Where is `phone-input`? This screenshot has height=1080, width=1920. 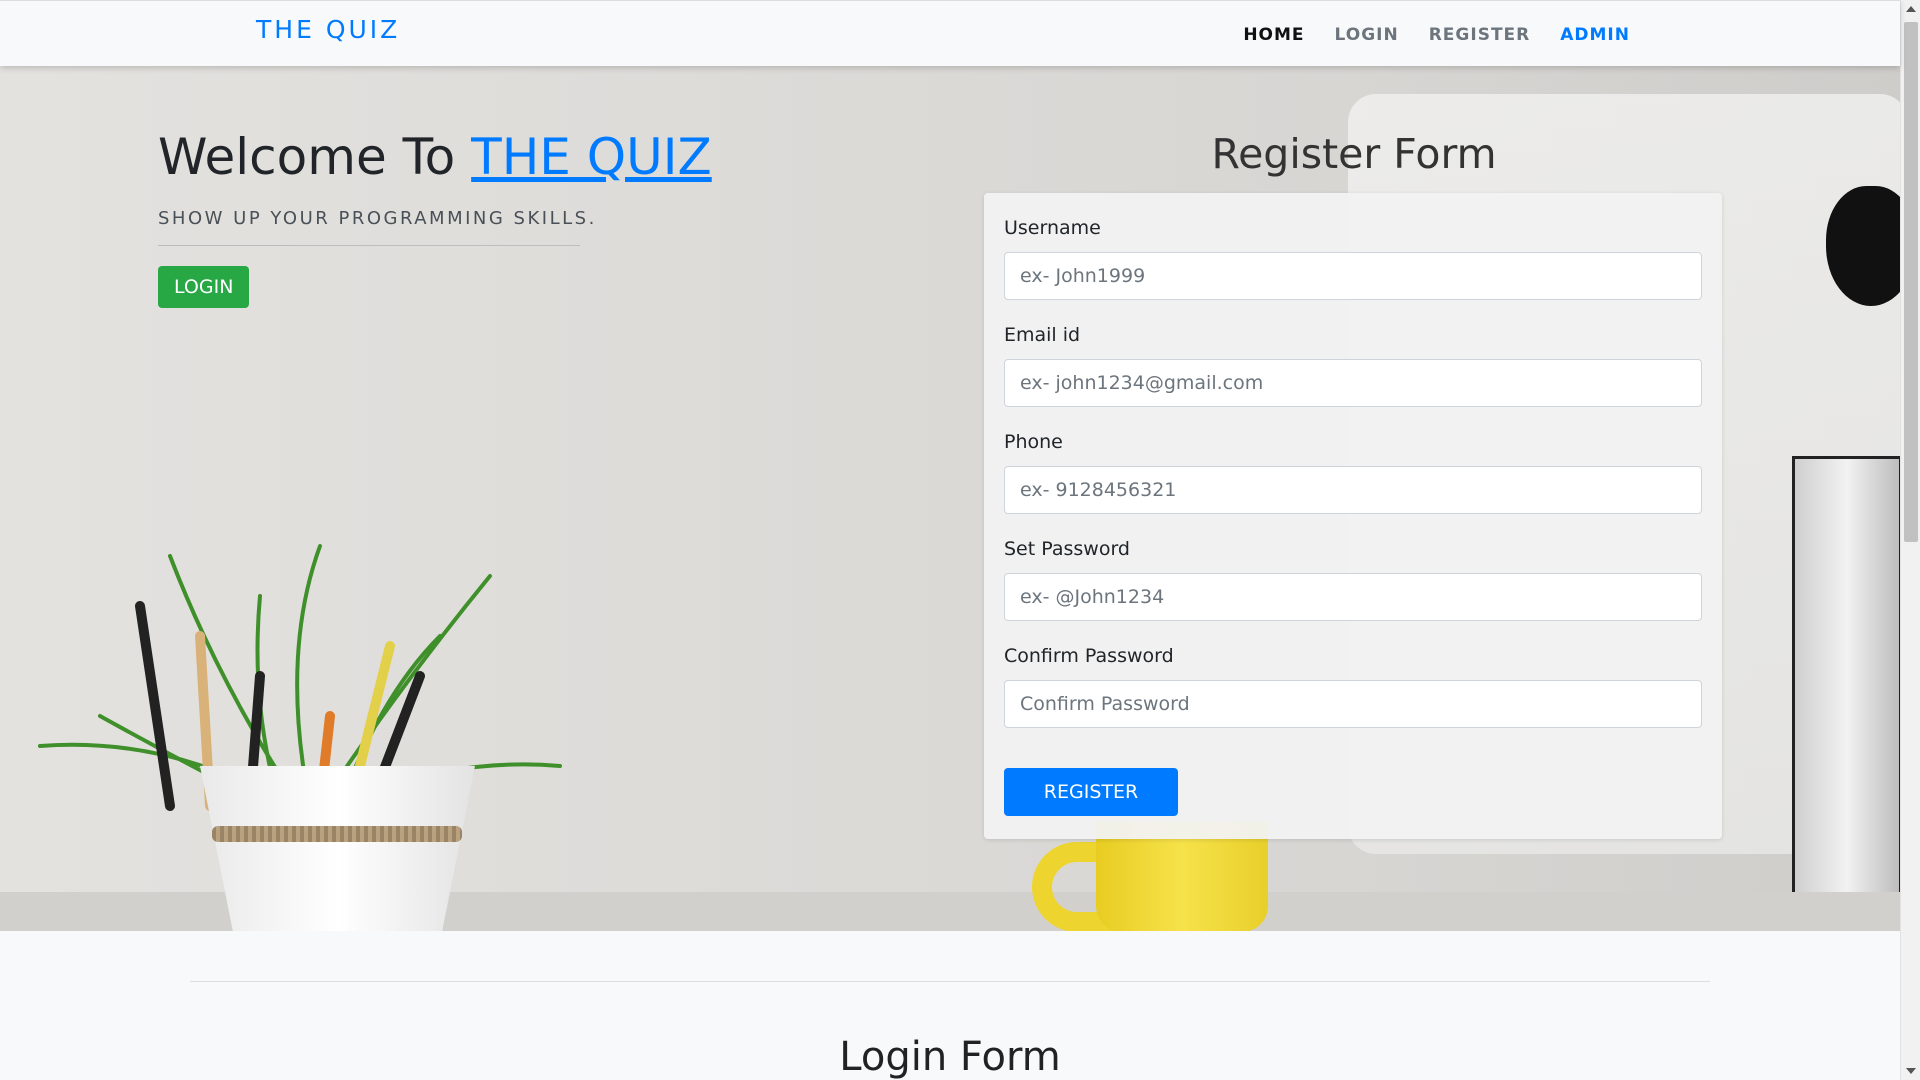 phone-input is located at coordinates (1353, 490).